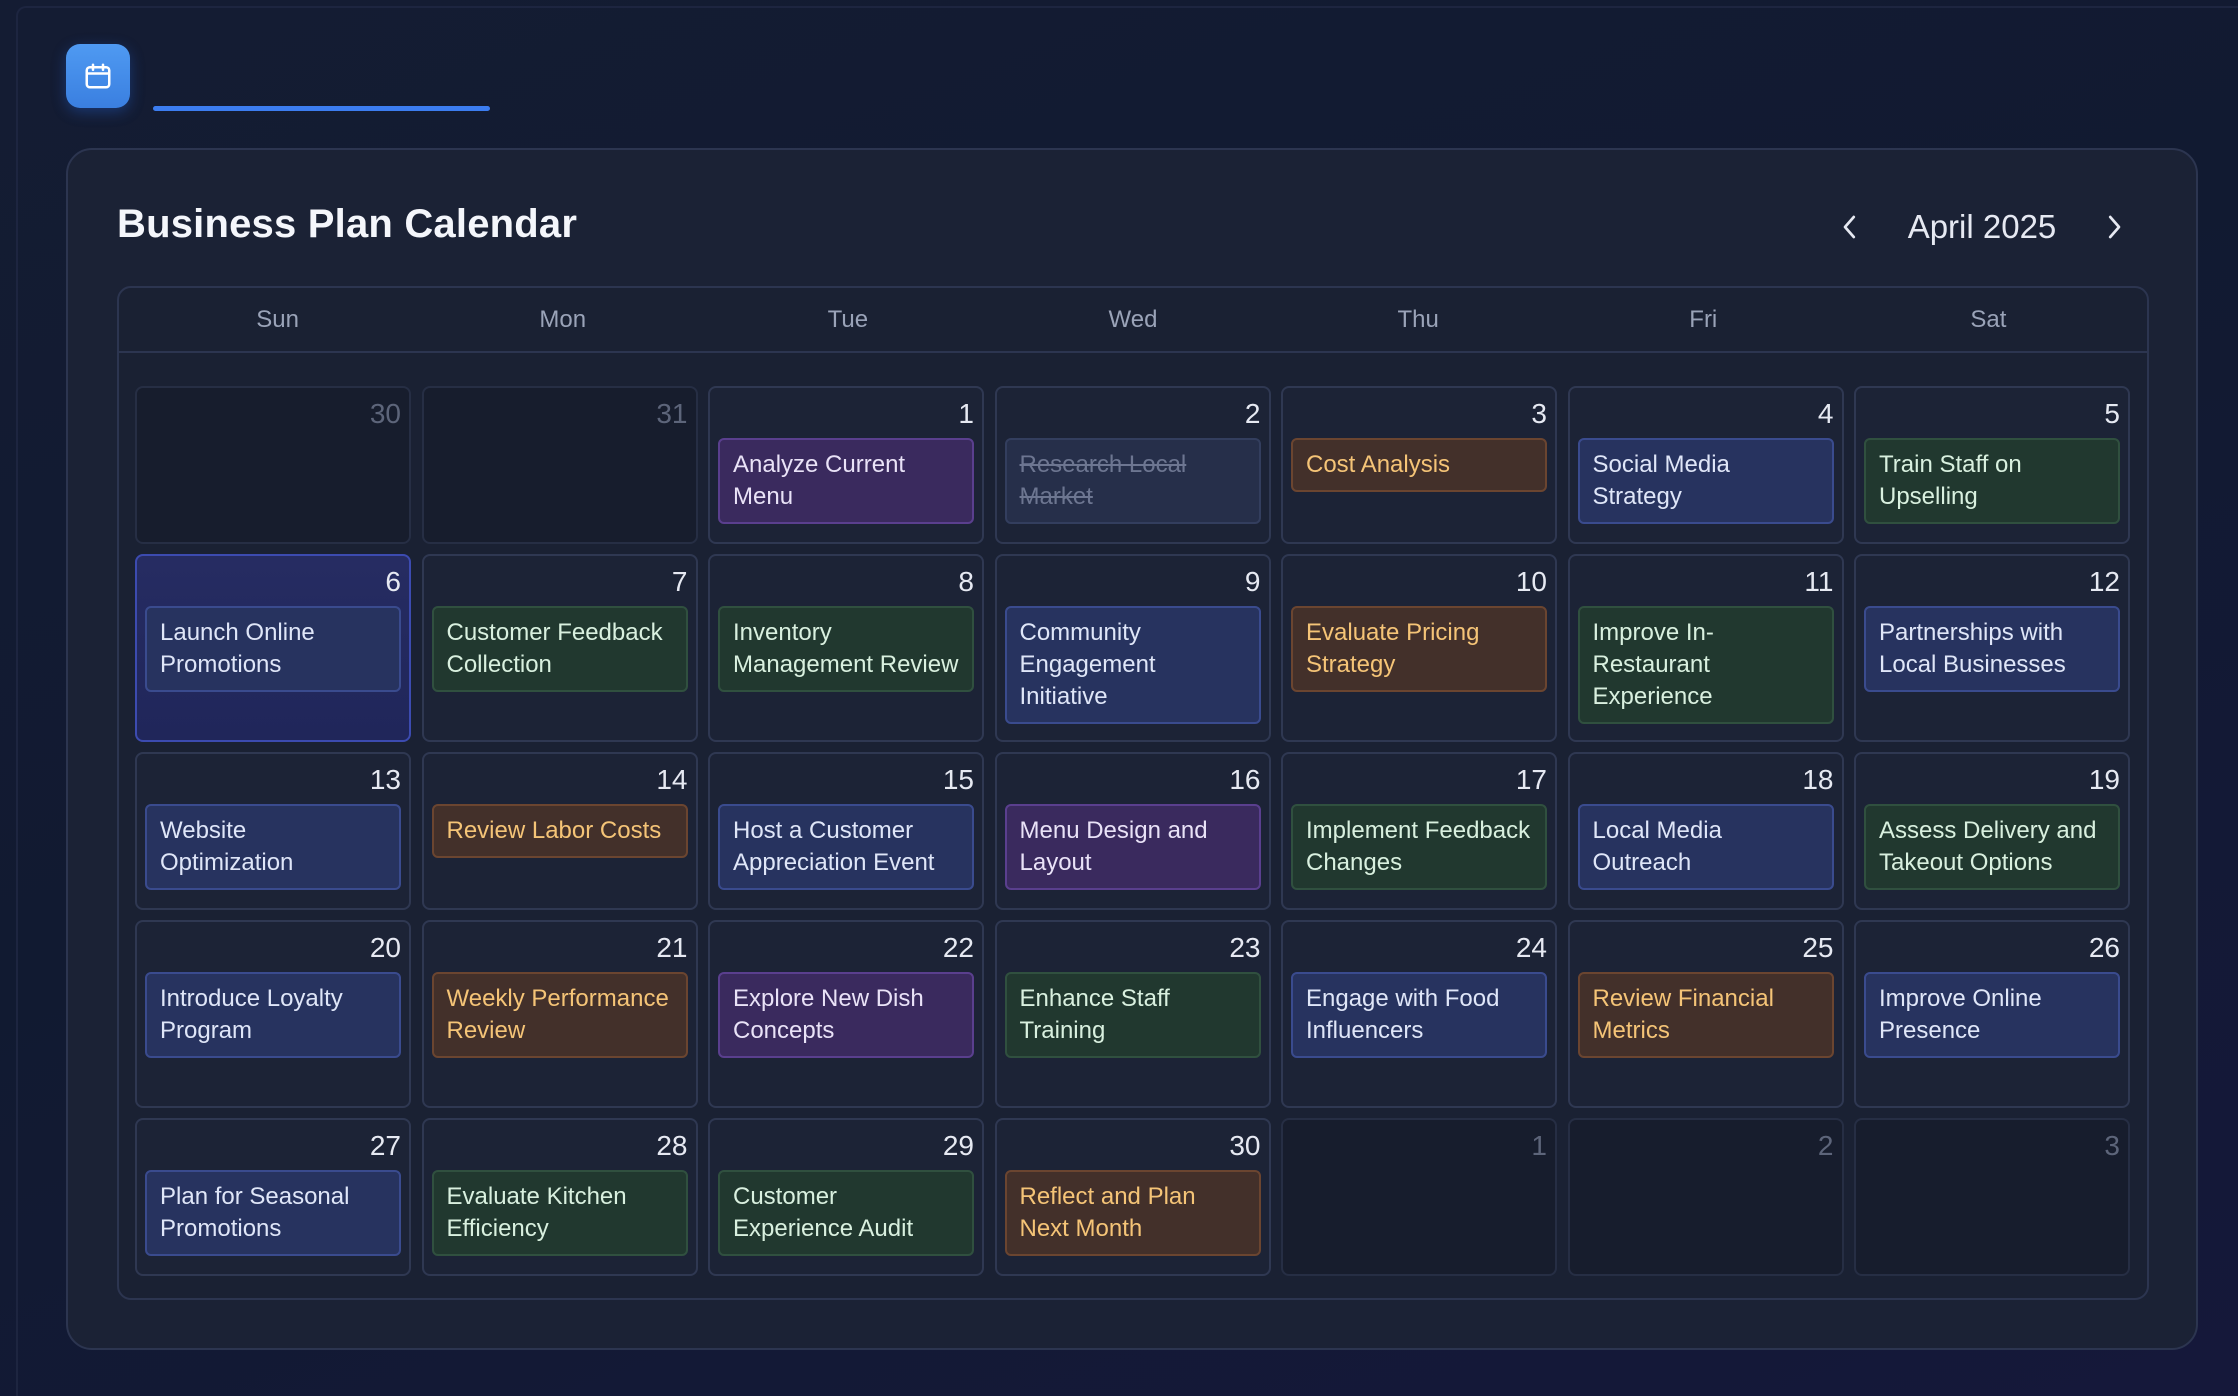 This screenshot has width=2238, height=1396. I want to click on day-cell: 27 Plan for Seasonal Promotions, so click(273, 1197).